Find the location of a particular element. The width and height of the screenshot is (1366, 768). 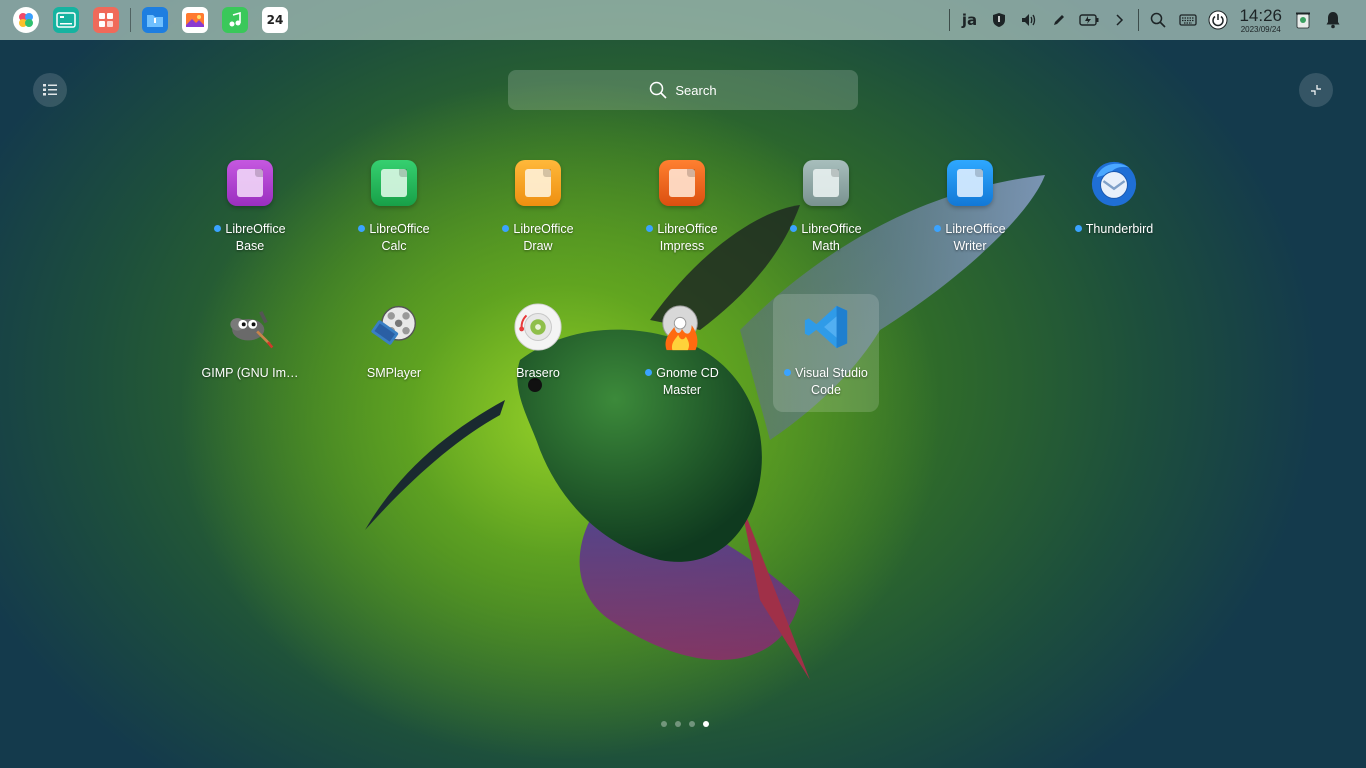

app-label: Visual Studio Code is located at coordinates (826, 382).